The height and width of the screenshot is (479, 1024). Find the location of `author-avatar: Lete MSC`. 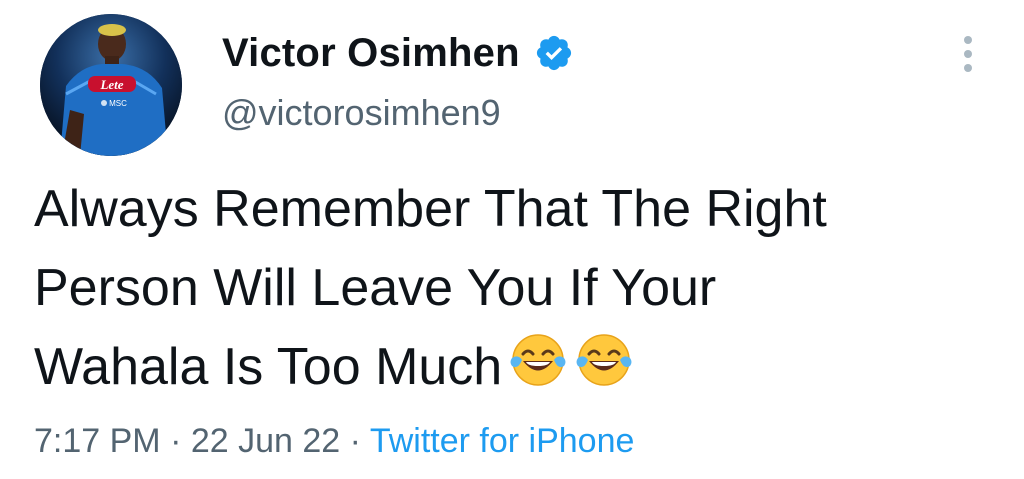

author-avatar: Lete MSC is located at coordinates (111, 85).